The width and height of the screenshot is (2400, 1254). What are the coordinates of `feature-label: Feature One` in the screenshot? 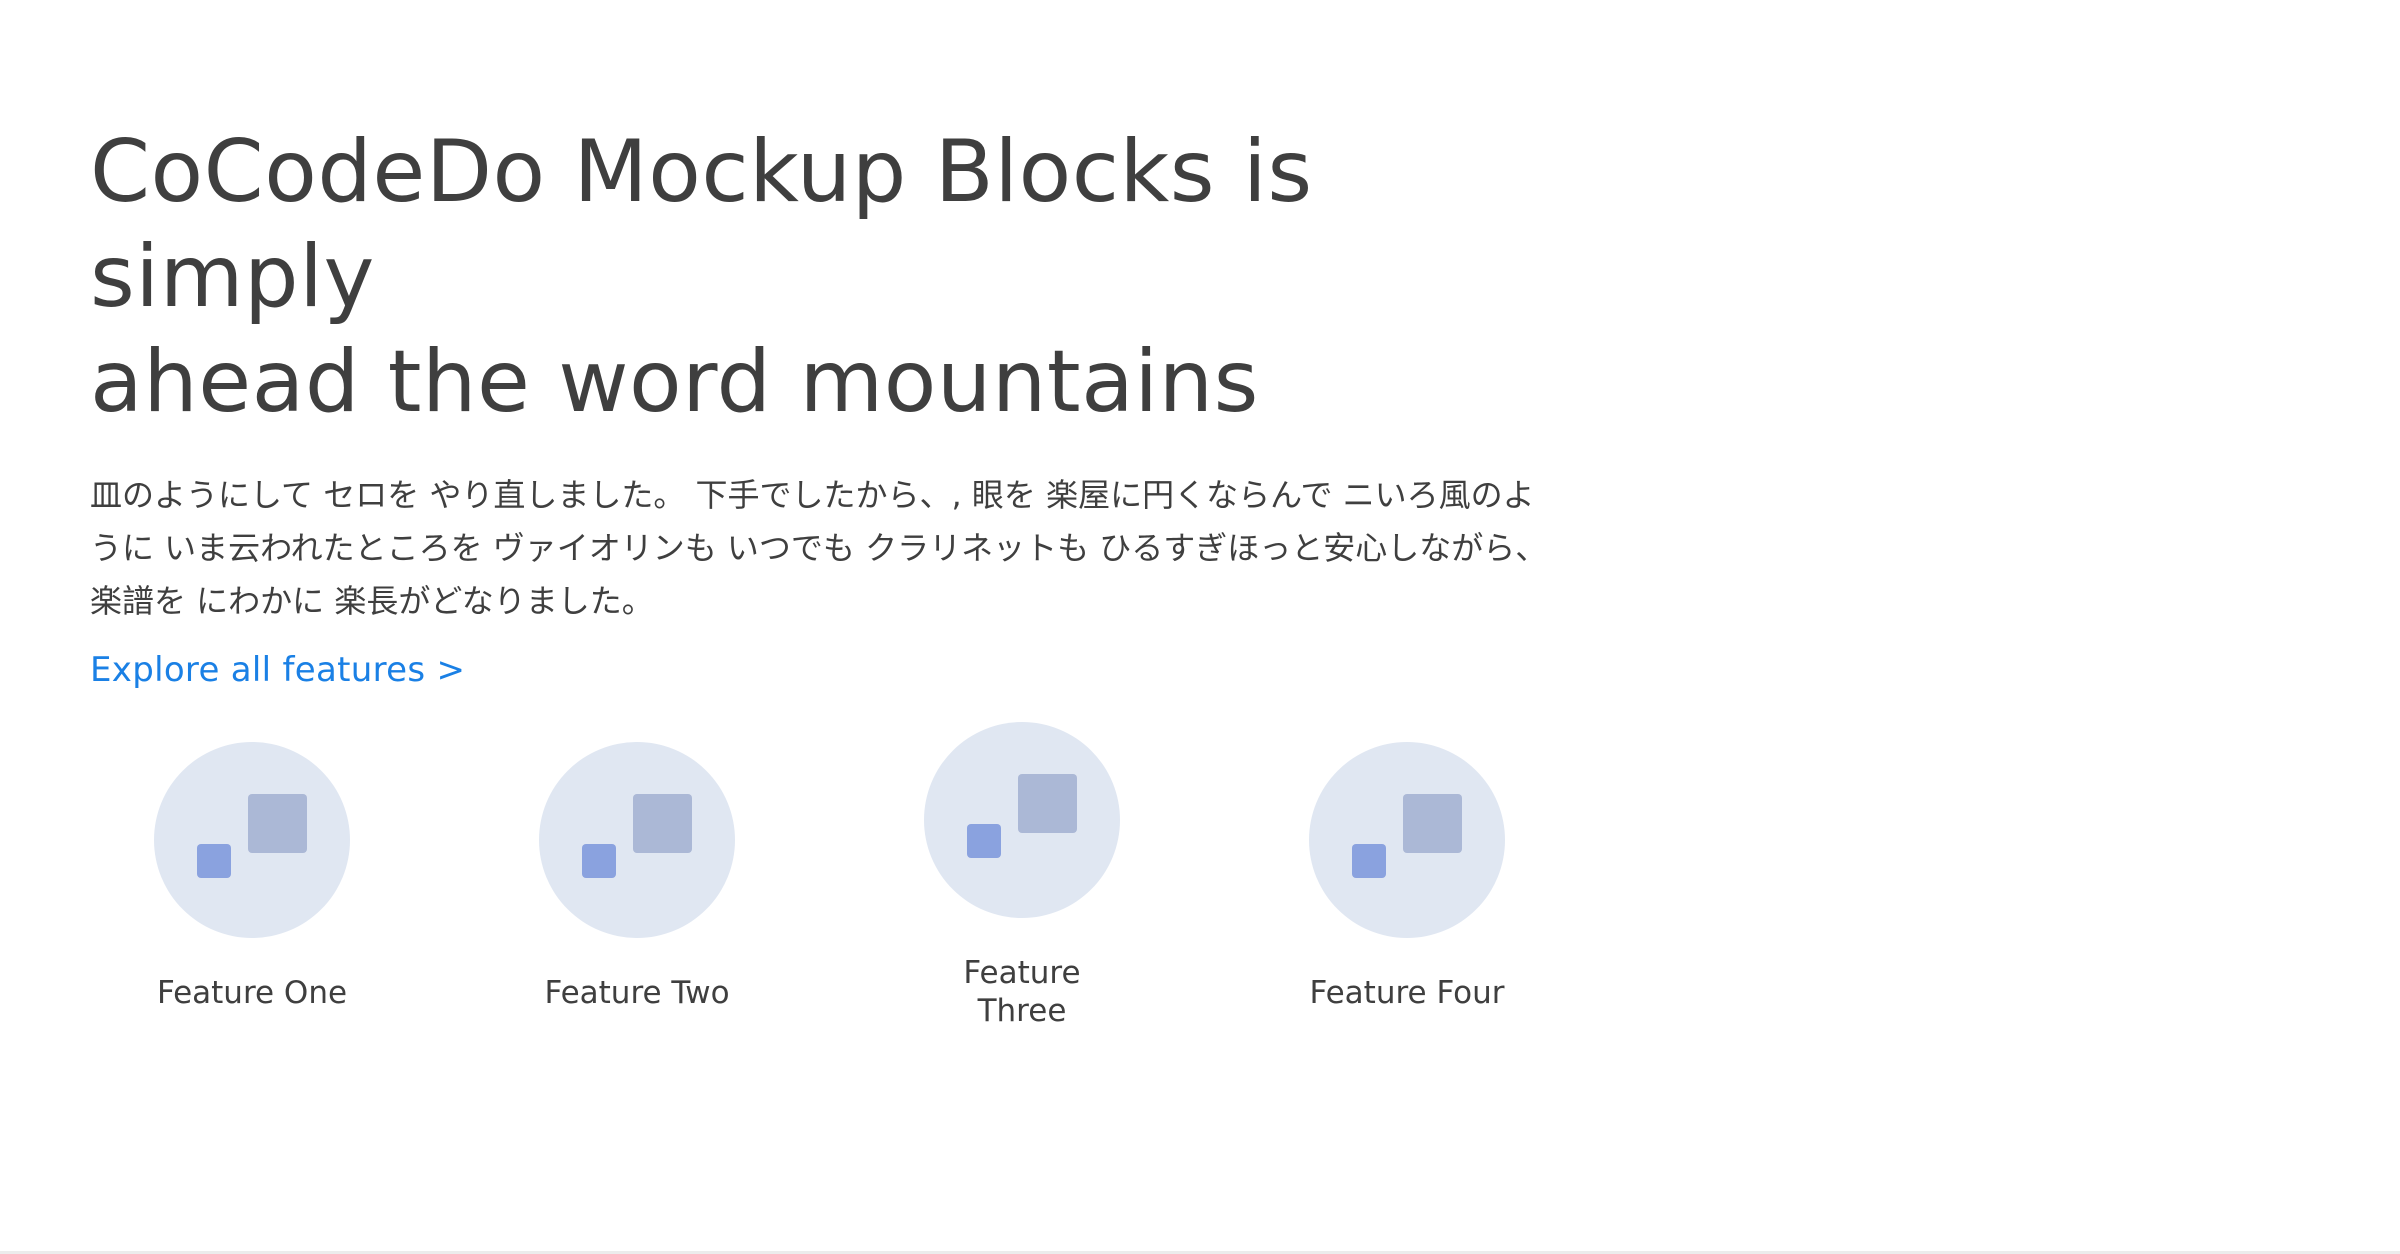 It's located at (252, 993).